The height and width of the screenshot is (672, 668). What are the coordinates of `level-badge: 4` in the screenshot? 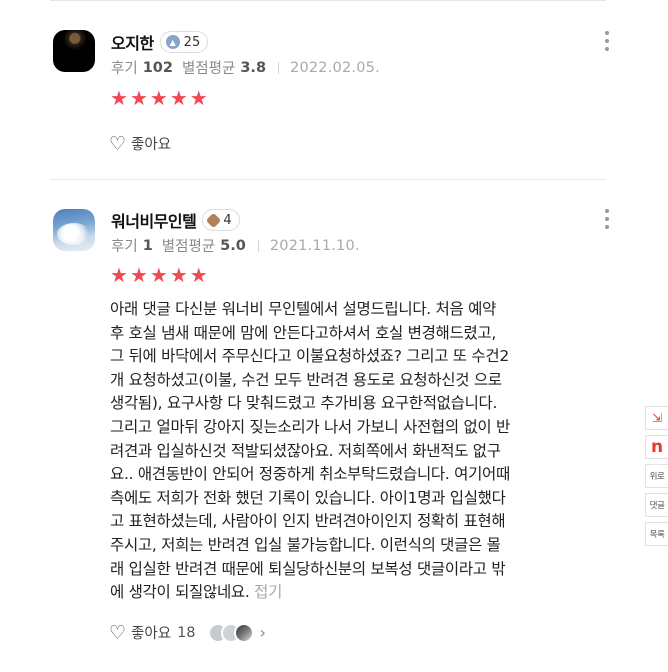 It's located at (221, 220).